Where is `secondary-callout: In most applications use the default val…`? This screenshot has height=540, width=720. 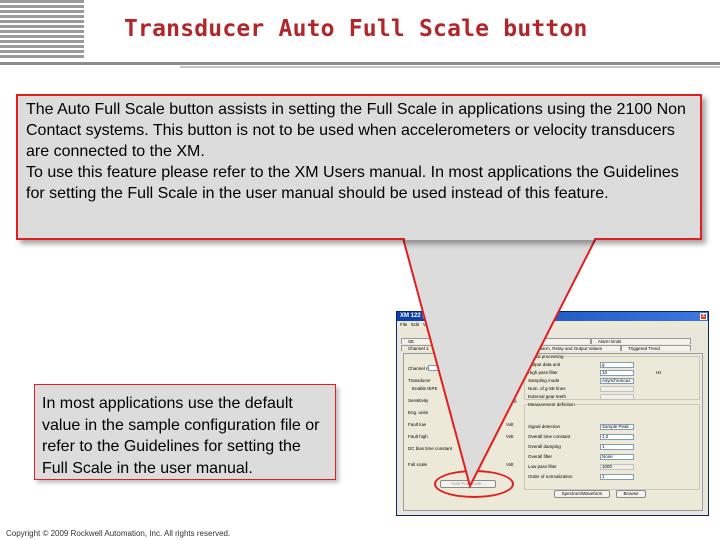
secondary-callout: In most applications use the default val… is located at coordinates (185, 432).